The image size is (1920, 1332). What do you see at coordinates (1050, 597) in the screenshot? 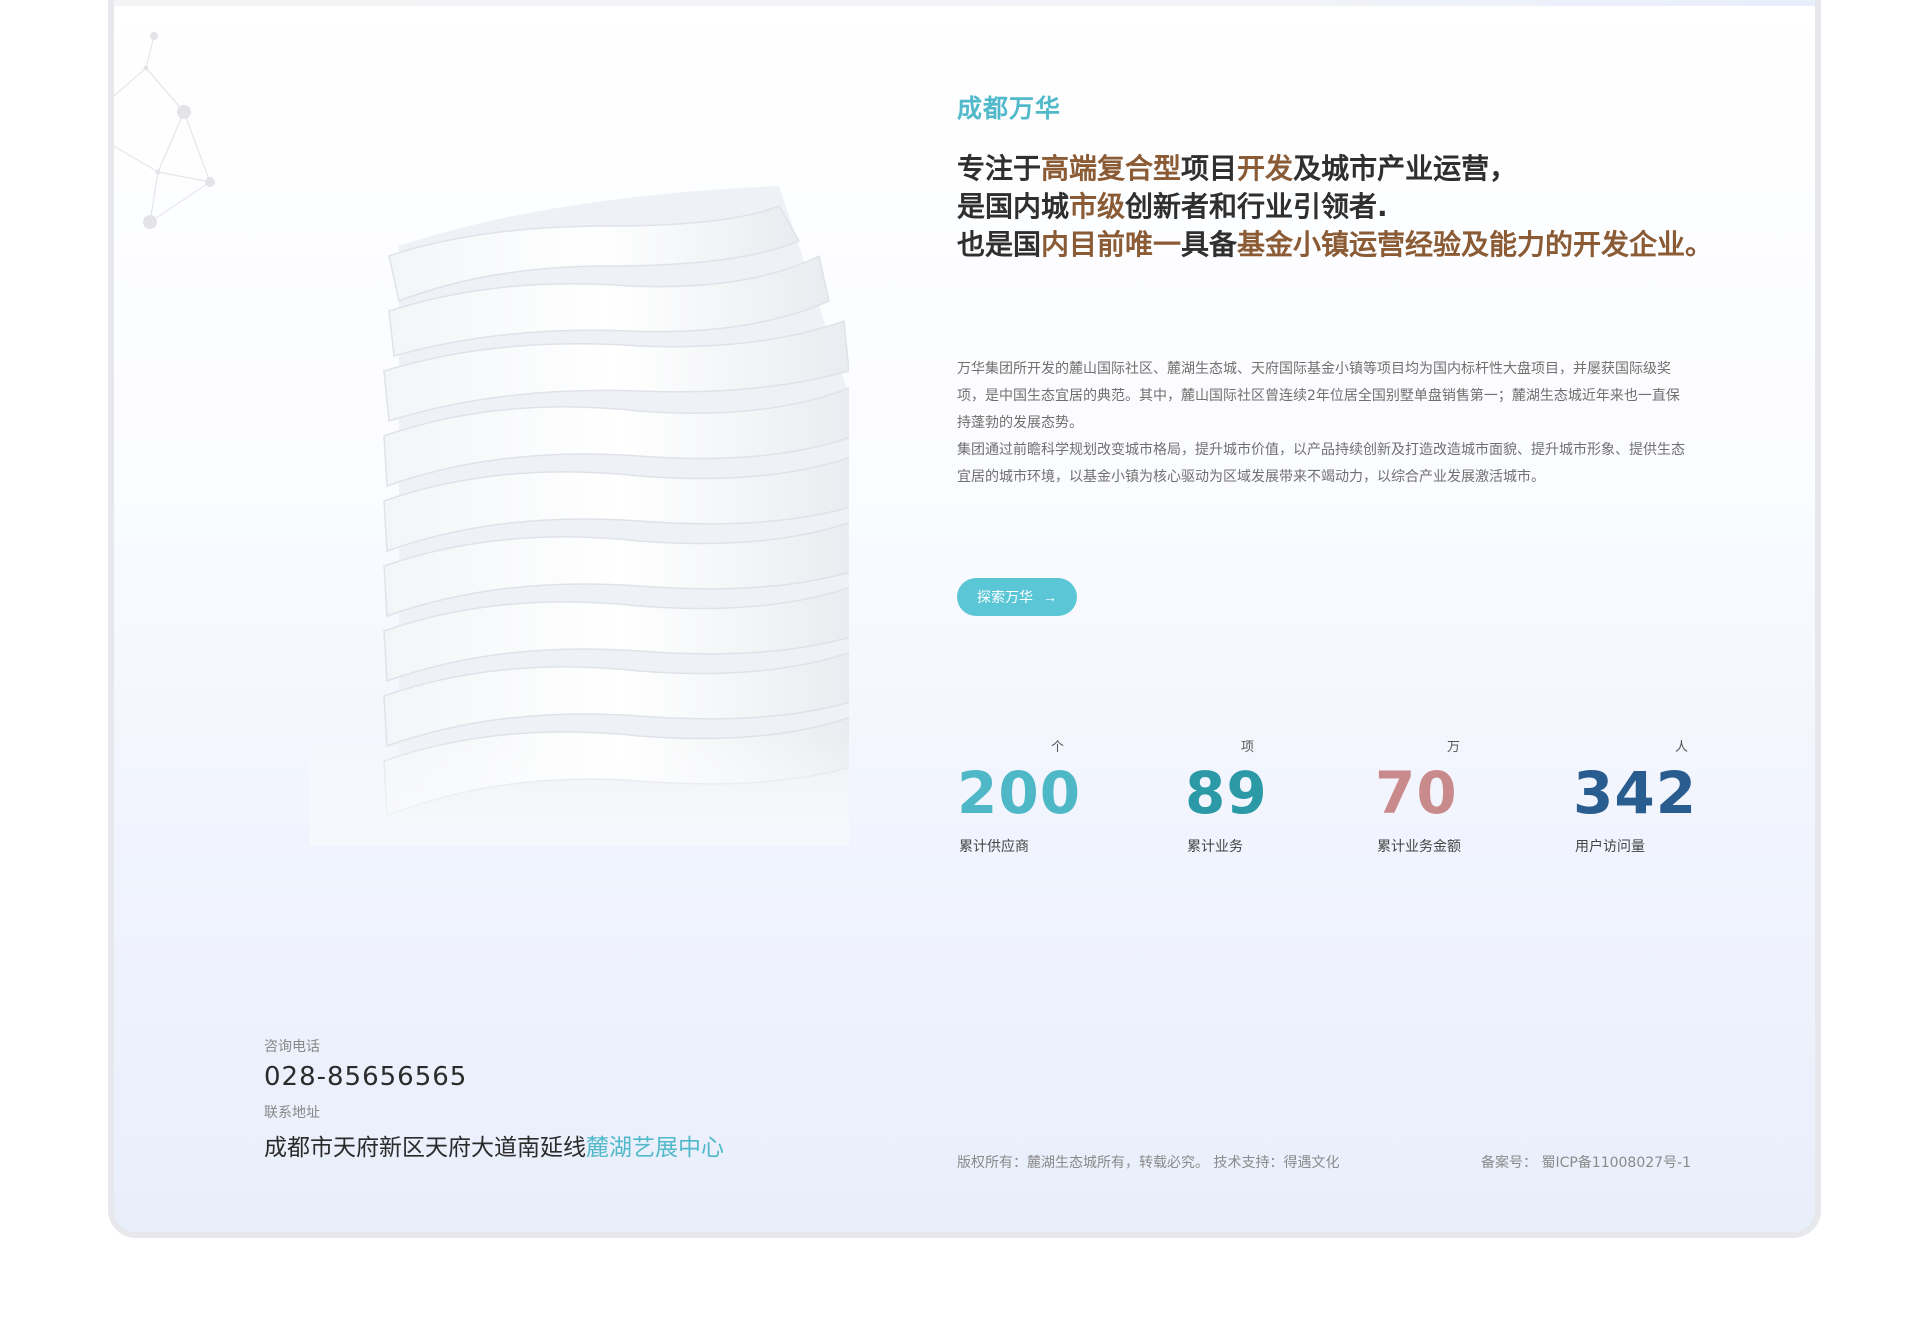
I see `arrow-right-icon: →` at bounding box center [1050, 597].